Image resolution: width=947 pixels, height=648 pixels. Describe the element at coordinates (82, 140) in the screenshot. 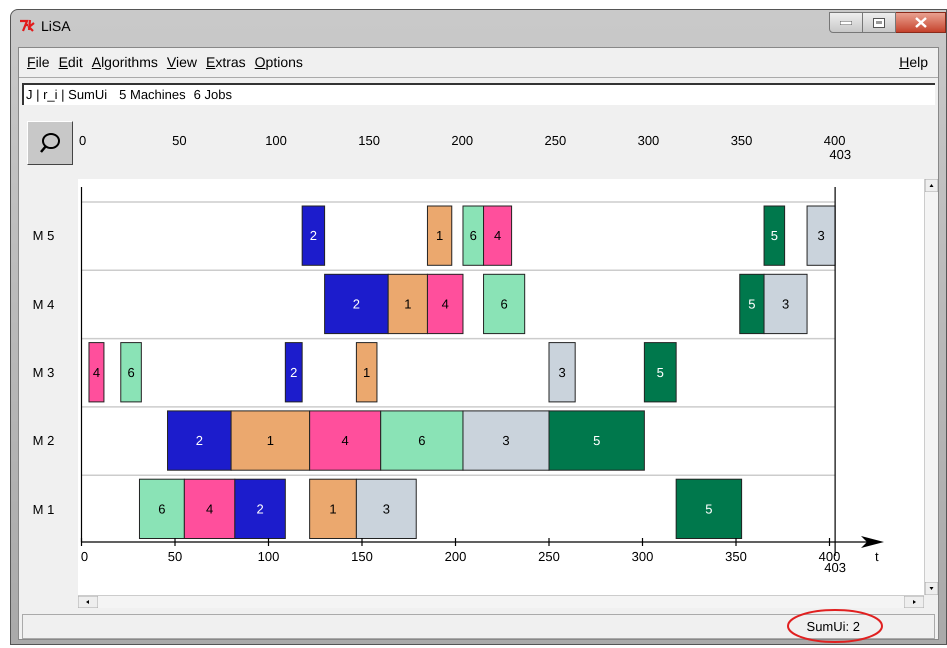

I see `ruler-label: 0` at that location.